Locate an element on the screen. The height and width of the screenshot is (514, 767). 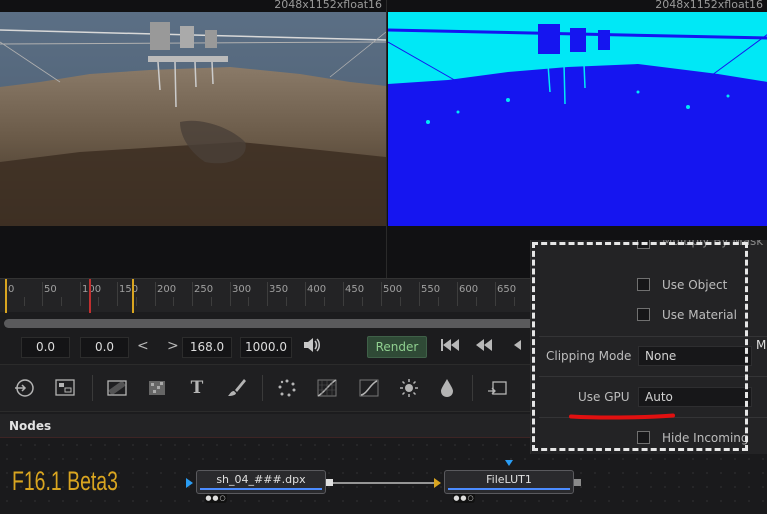
blur-icon is located at coordinates (447, 388).